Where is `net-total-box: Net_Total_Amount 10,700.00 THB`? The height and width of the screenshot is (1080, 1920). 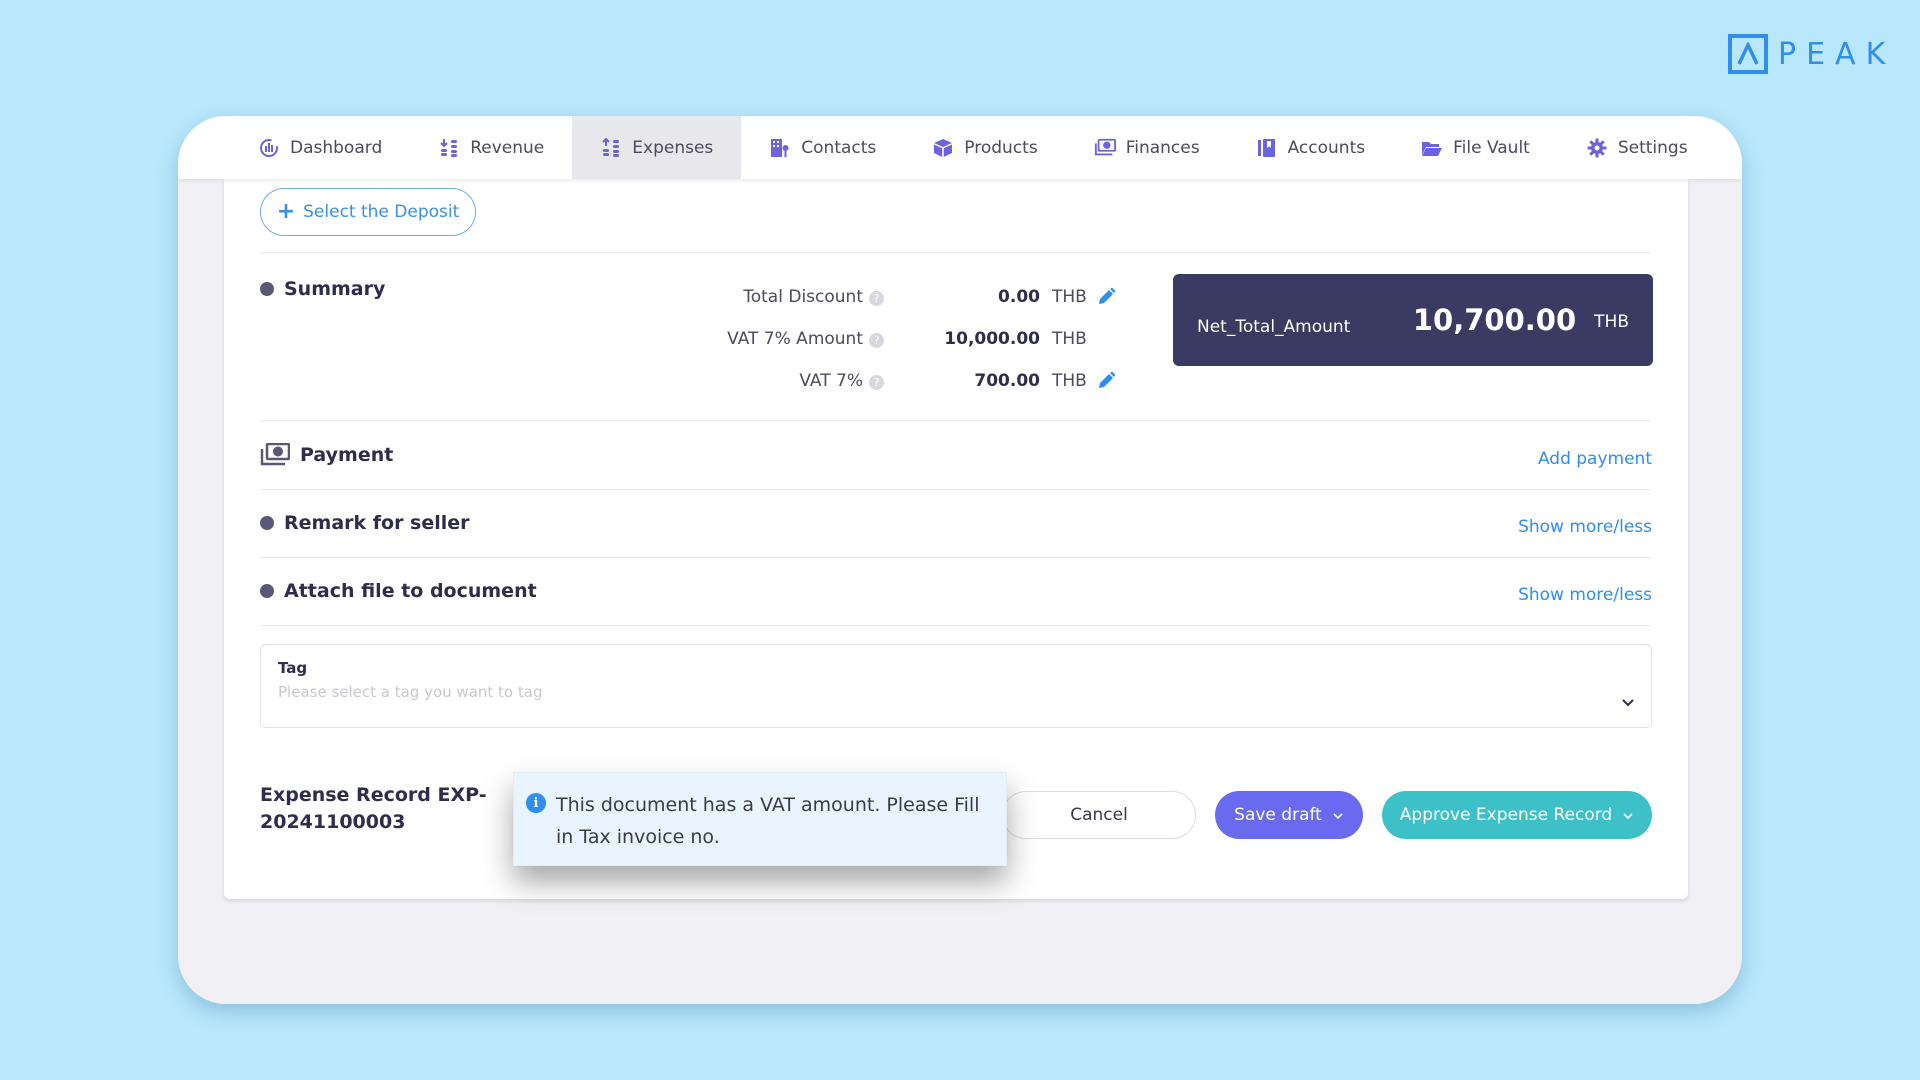 net-total-box: Net_Total_Amount 10,700.00 THB is located at coordinates (1413, 320).